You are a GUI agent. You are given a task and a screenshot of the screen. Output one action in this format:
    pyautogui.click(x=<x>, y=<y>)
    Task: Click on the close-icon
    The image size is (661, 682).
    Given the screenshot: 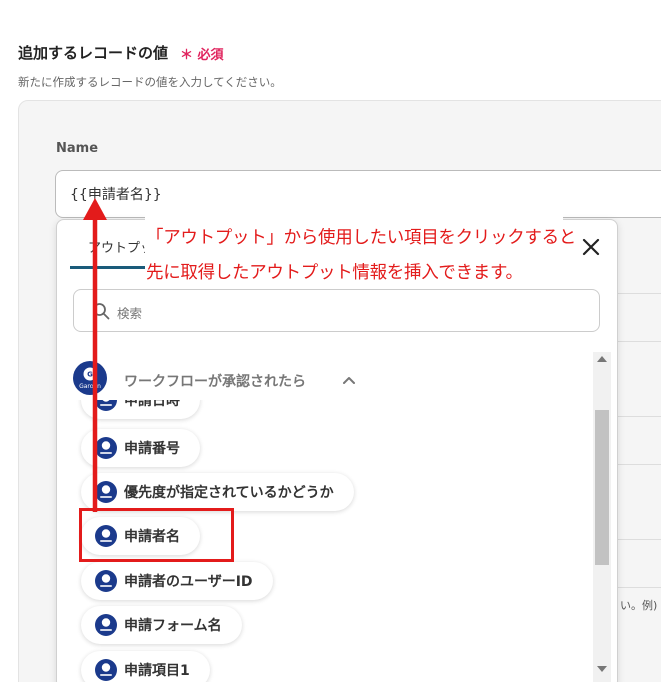 What is the action you would take?
    pyautogui.click(x=591, y=247)
    